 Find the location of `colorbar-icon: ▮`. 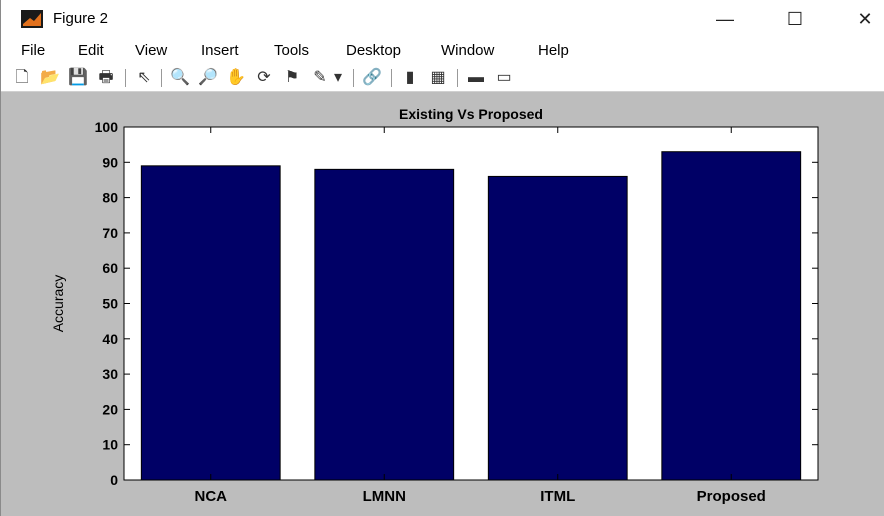

colorbar-icon: ▮ is located at coordinates (410, 78).